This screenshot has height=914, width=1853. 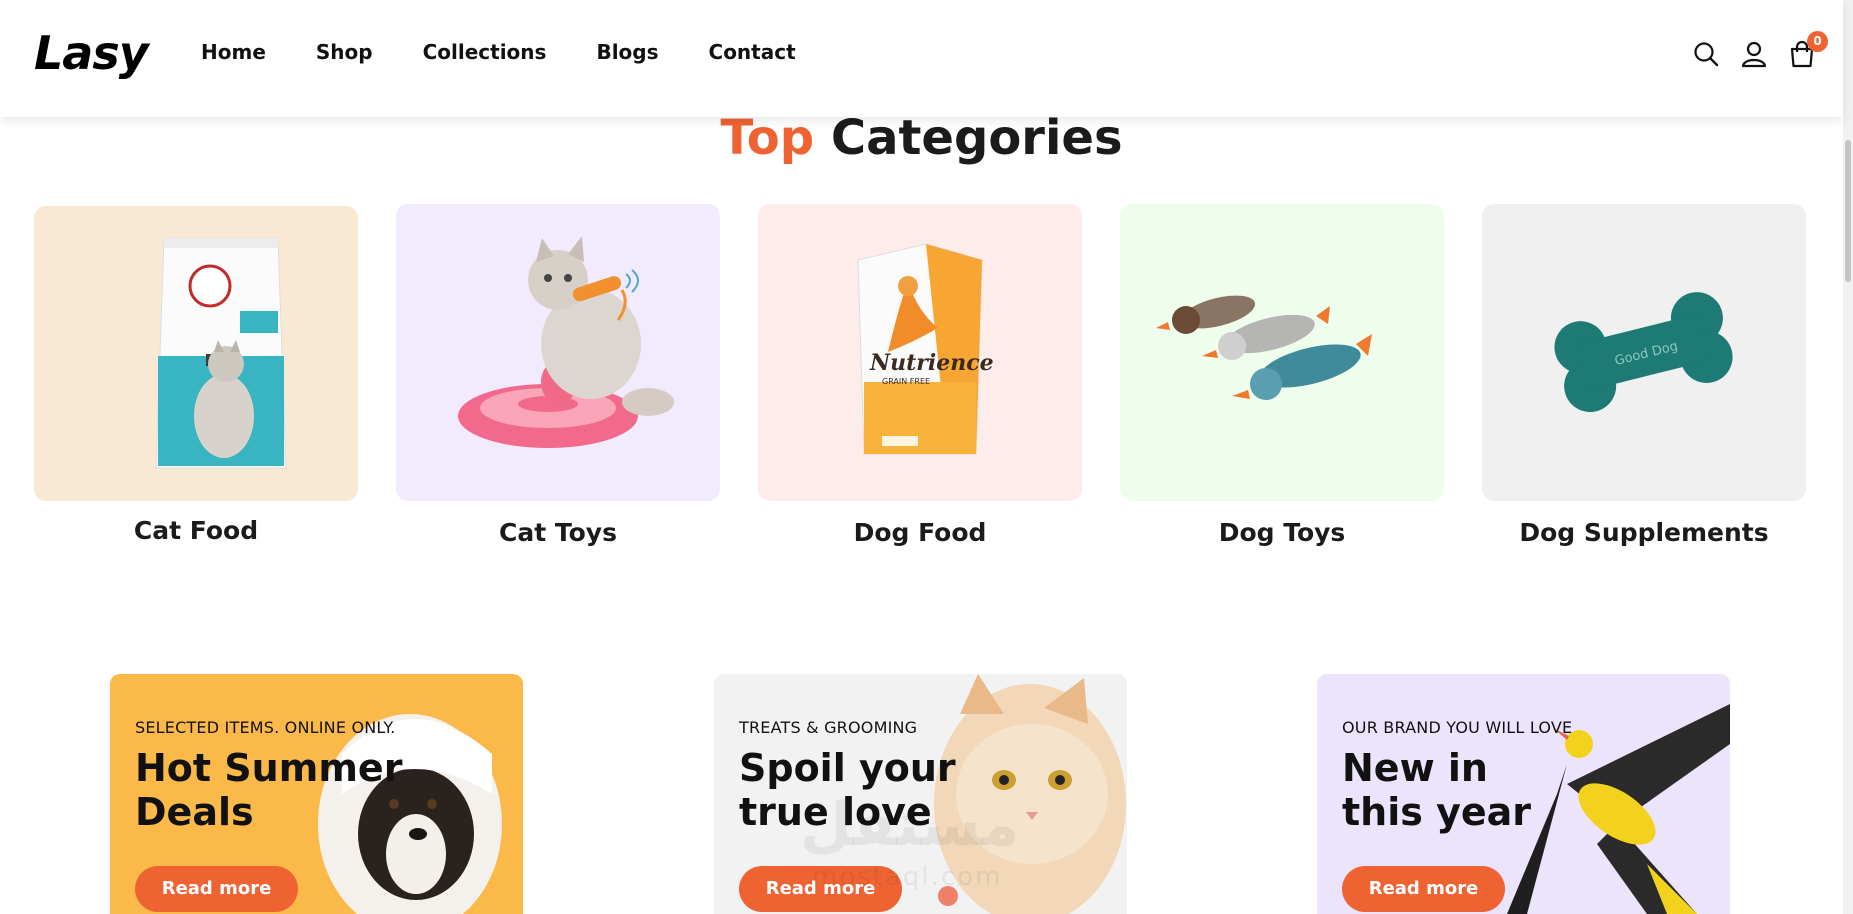 What do you see at coordinates (752, 52) in the screenshot?
I see `nav-contact: Contact` at bounding box center [752, 52].